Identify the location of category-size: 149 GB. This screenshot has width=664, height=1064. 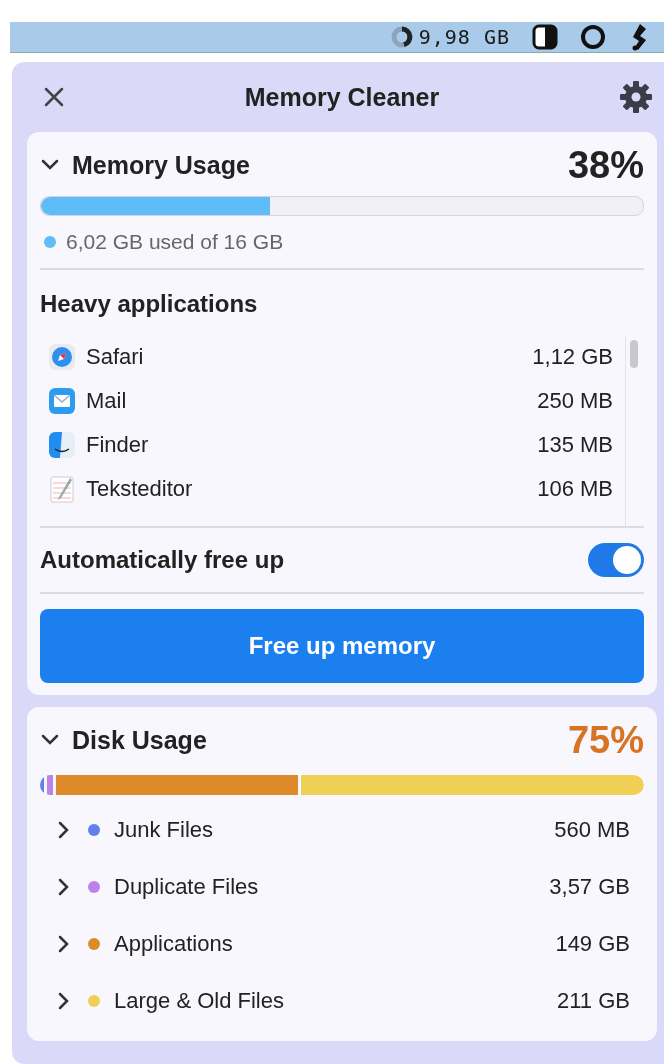
(592, 943).